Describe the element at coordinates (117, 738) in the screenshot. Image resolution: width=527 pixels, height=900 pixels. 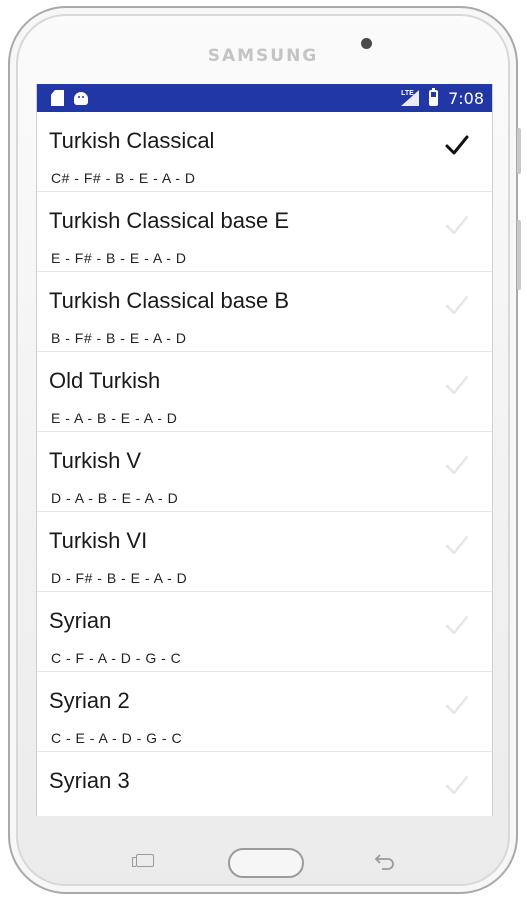
I see `tuning-notes: C - E - A - D - G - C` at that location.